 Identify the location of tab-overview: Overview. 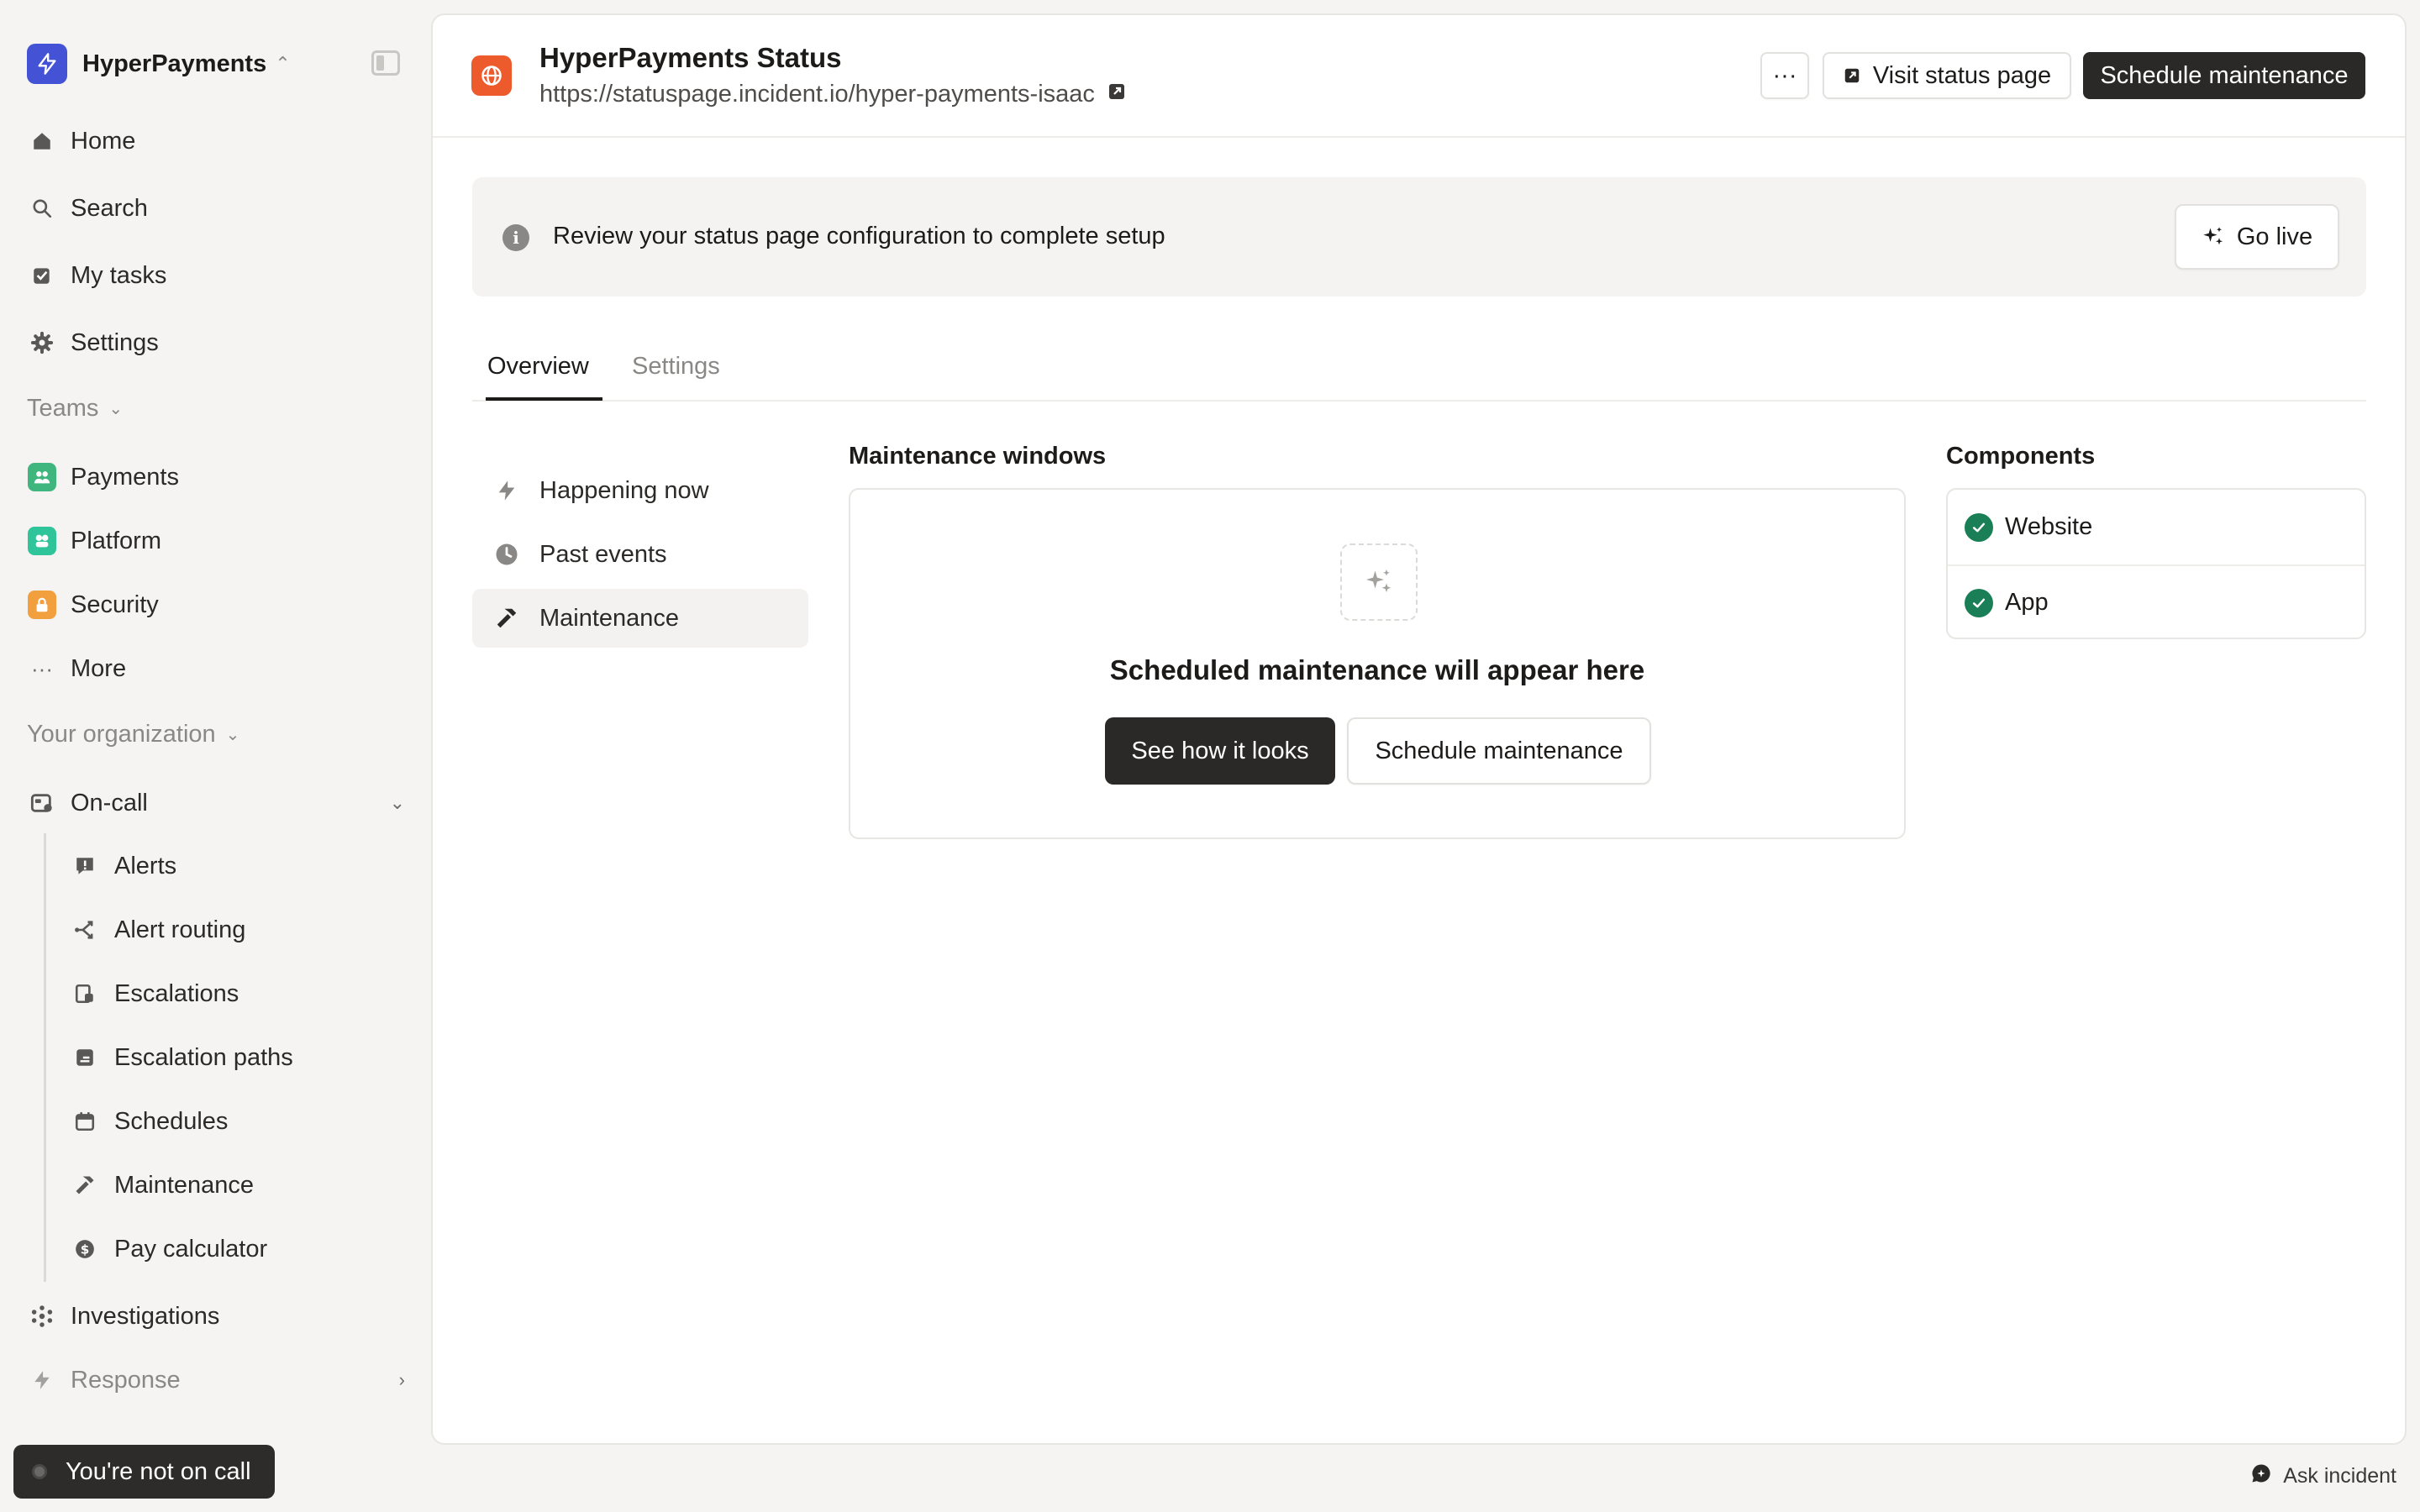
(544, 377).